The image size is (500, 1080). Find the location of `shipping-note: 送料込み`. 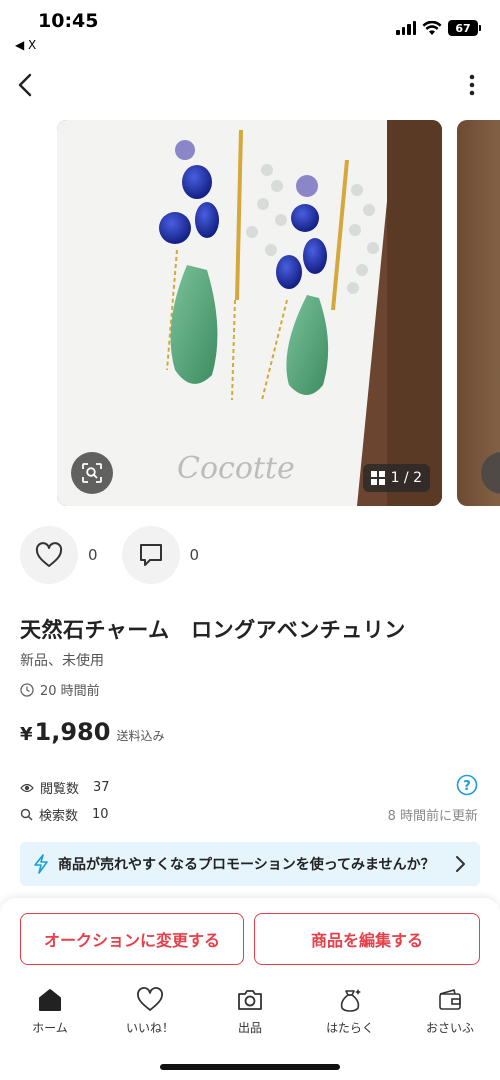

shipping-note: 送料込み is located at coordinates (140, 736).